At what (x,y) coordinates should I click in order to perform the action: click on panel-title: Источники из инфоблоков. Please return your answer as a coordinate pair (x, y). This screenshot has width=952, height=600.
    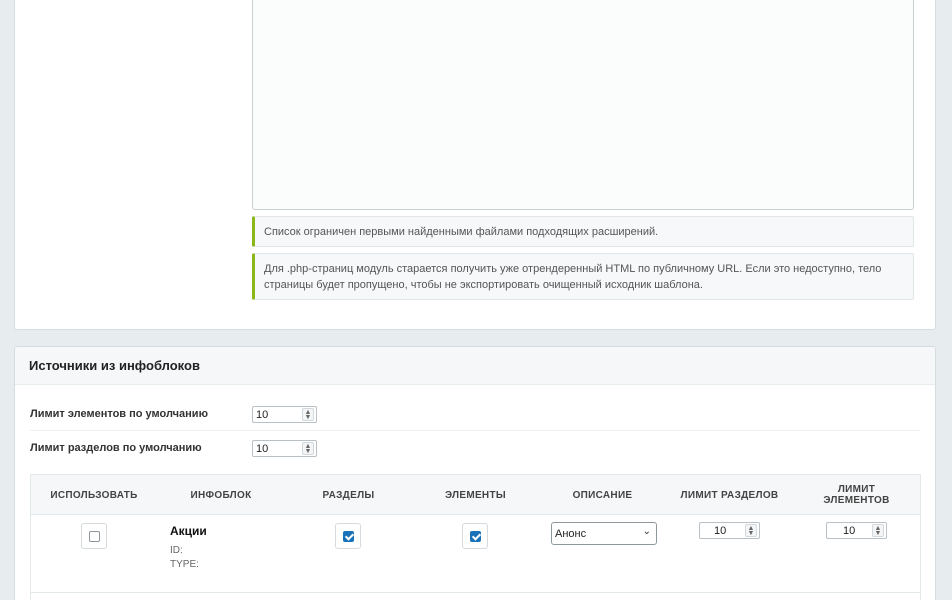
    Looking at the image, I should click on (475, 366).